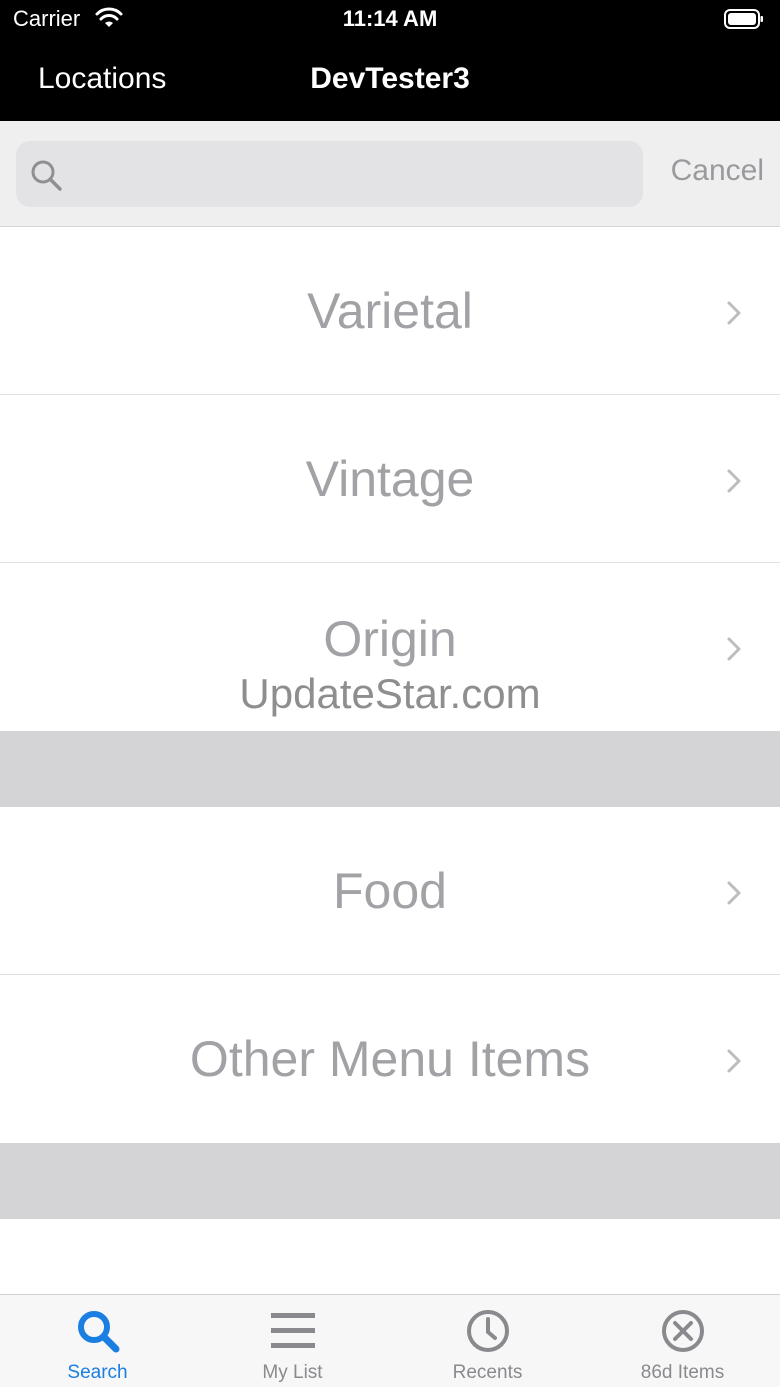 The width and height of the screenshot is (780, 1387). I want to click on list-item-label: Other Menu Items, so click(390, 1059).